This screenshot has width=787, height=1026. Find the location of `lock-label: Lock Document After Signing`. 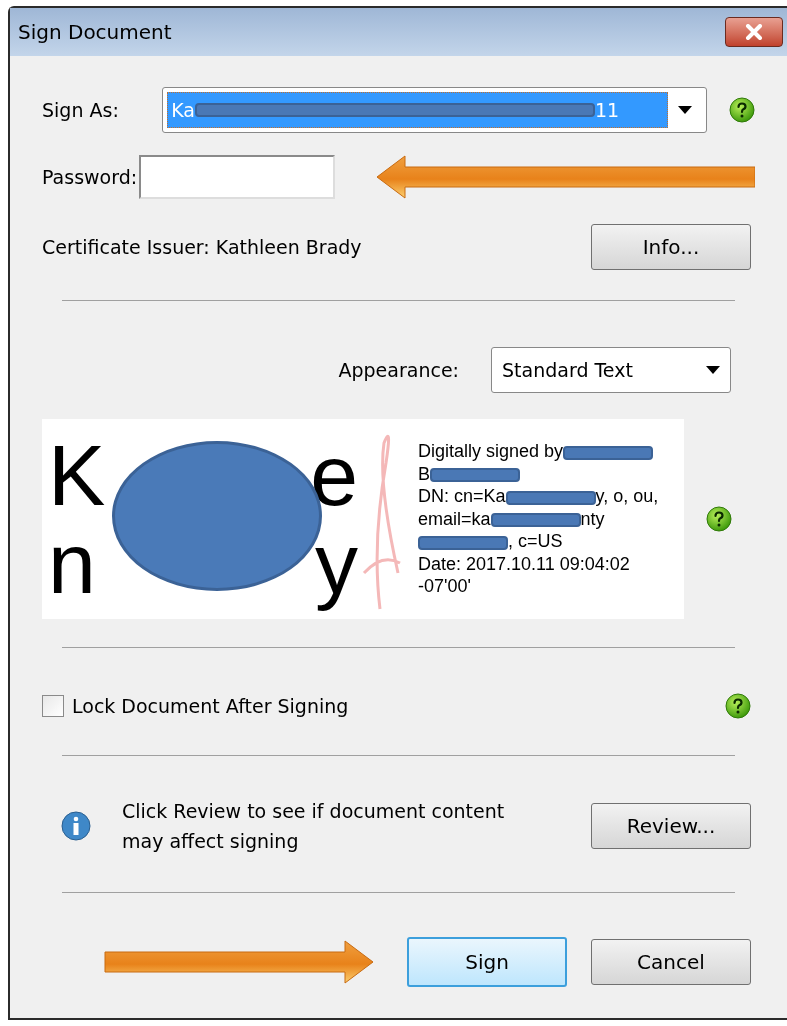

lock-label: Lock Document After Signing is located at coordinates (210, 706).